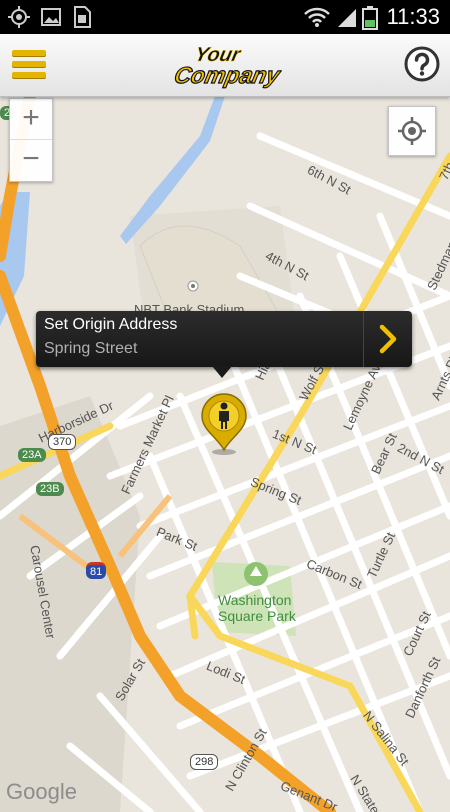 Image resolution: width=450 pixels, height=812 pixels. Describe the element at coordinates (32, 455) in the screenshot. I see `exit-shield-23a: 23A` at that location.